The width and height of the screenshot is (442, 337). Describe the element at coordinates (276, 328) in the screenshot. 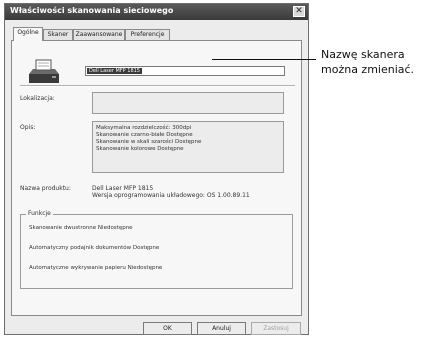

I see `apply-button: Zastosuj` at that location.